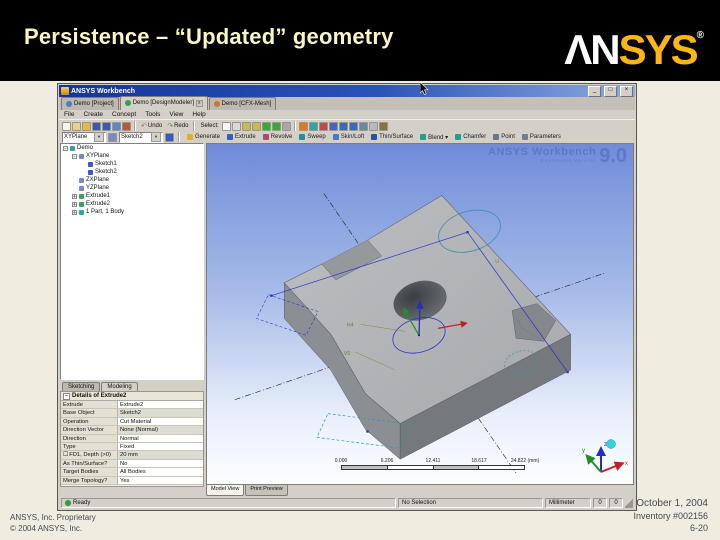  I want to click on dimension-label-v: V5, so click(347, 354).